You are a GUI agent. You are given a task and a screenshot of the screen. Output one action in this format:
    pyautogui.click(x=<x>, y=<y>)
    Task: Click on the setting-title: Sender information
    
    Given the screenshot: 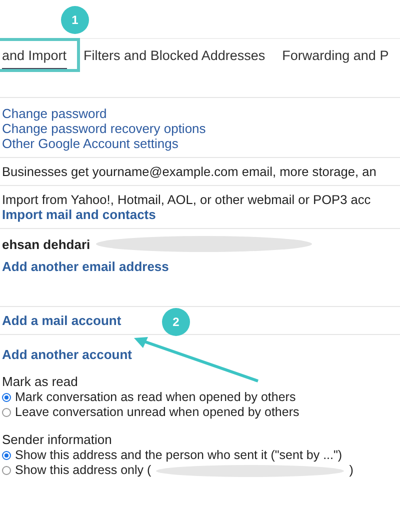 What is the action you would take?
    pyautogui.click(x=57, y=440)
    